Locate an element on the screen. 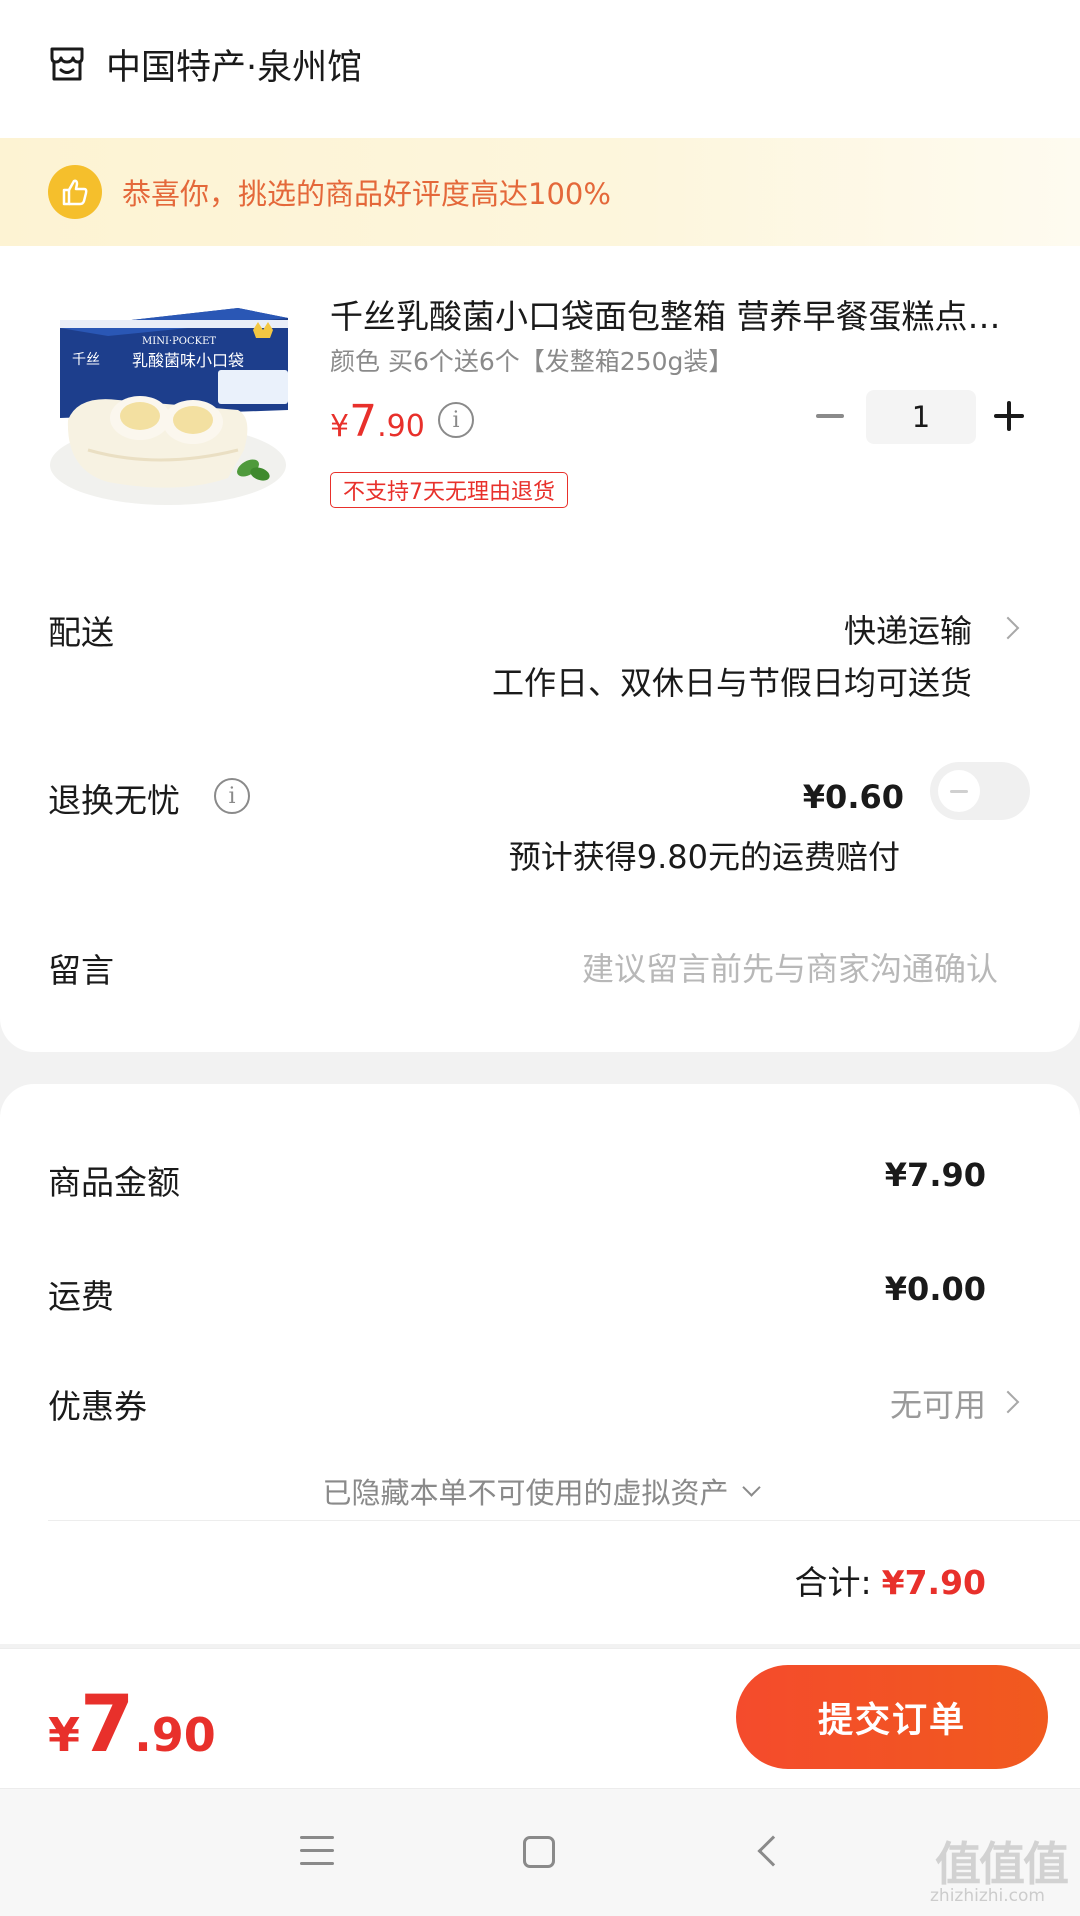 This screenshot has width=1080, height=1916. coupon-label: 优惠券 is located at coordinates (97, 1406).